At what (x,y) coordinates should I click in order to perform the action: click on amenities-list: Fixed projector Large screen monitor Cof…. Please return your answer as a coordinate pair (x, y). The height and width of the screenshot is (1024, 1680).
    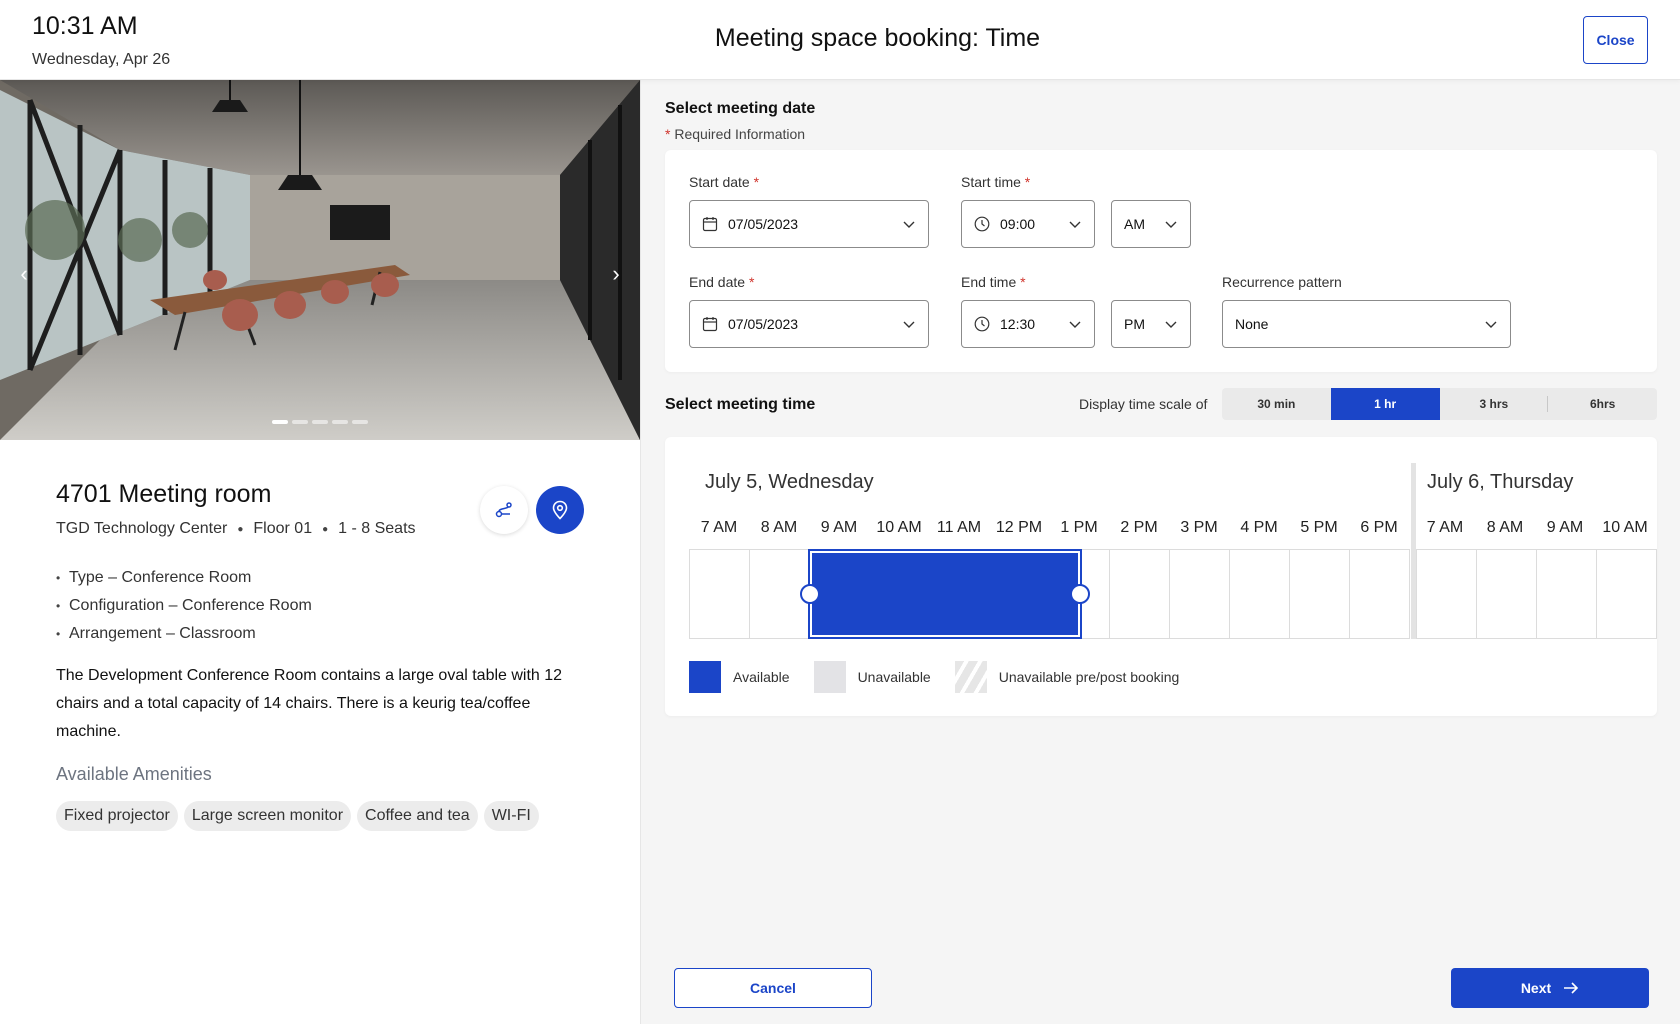
    Looking at the image, I should click on (297, 816).